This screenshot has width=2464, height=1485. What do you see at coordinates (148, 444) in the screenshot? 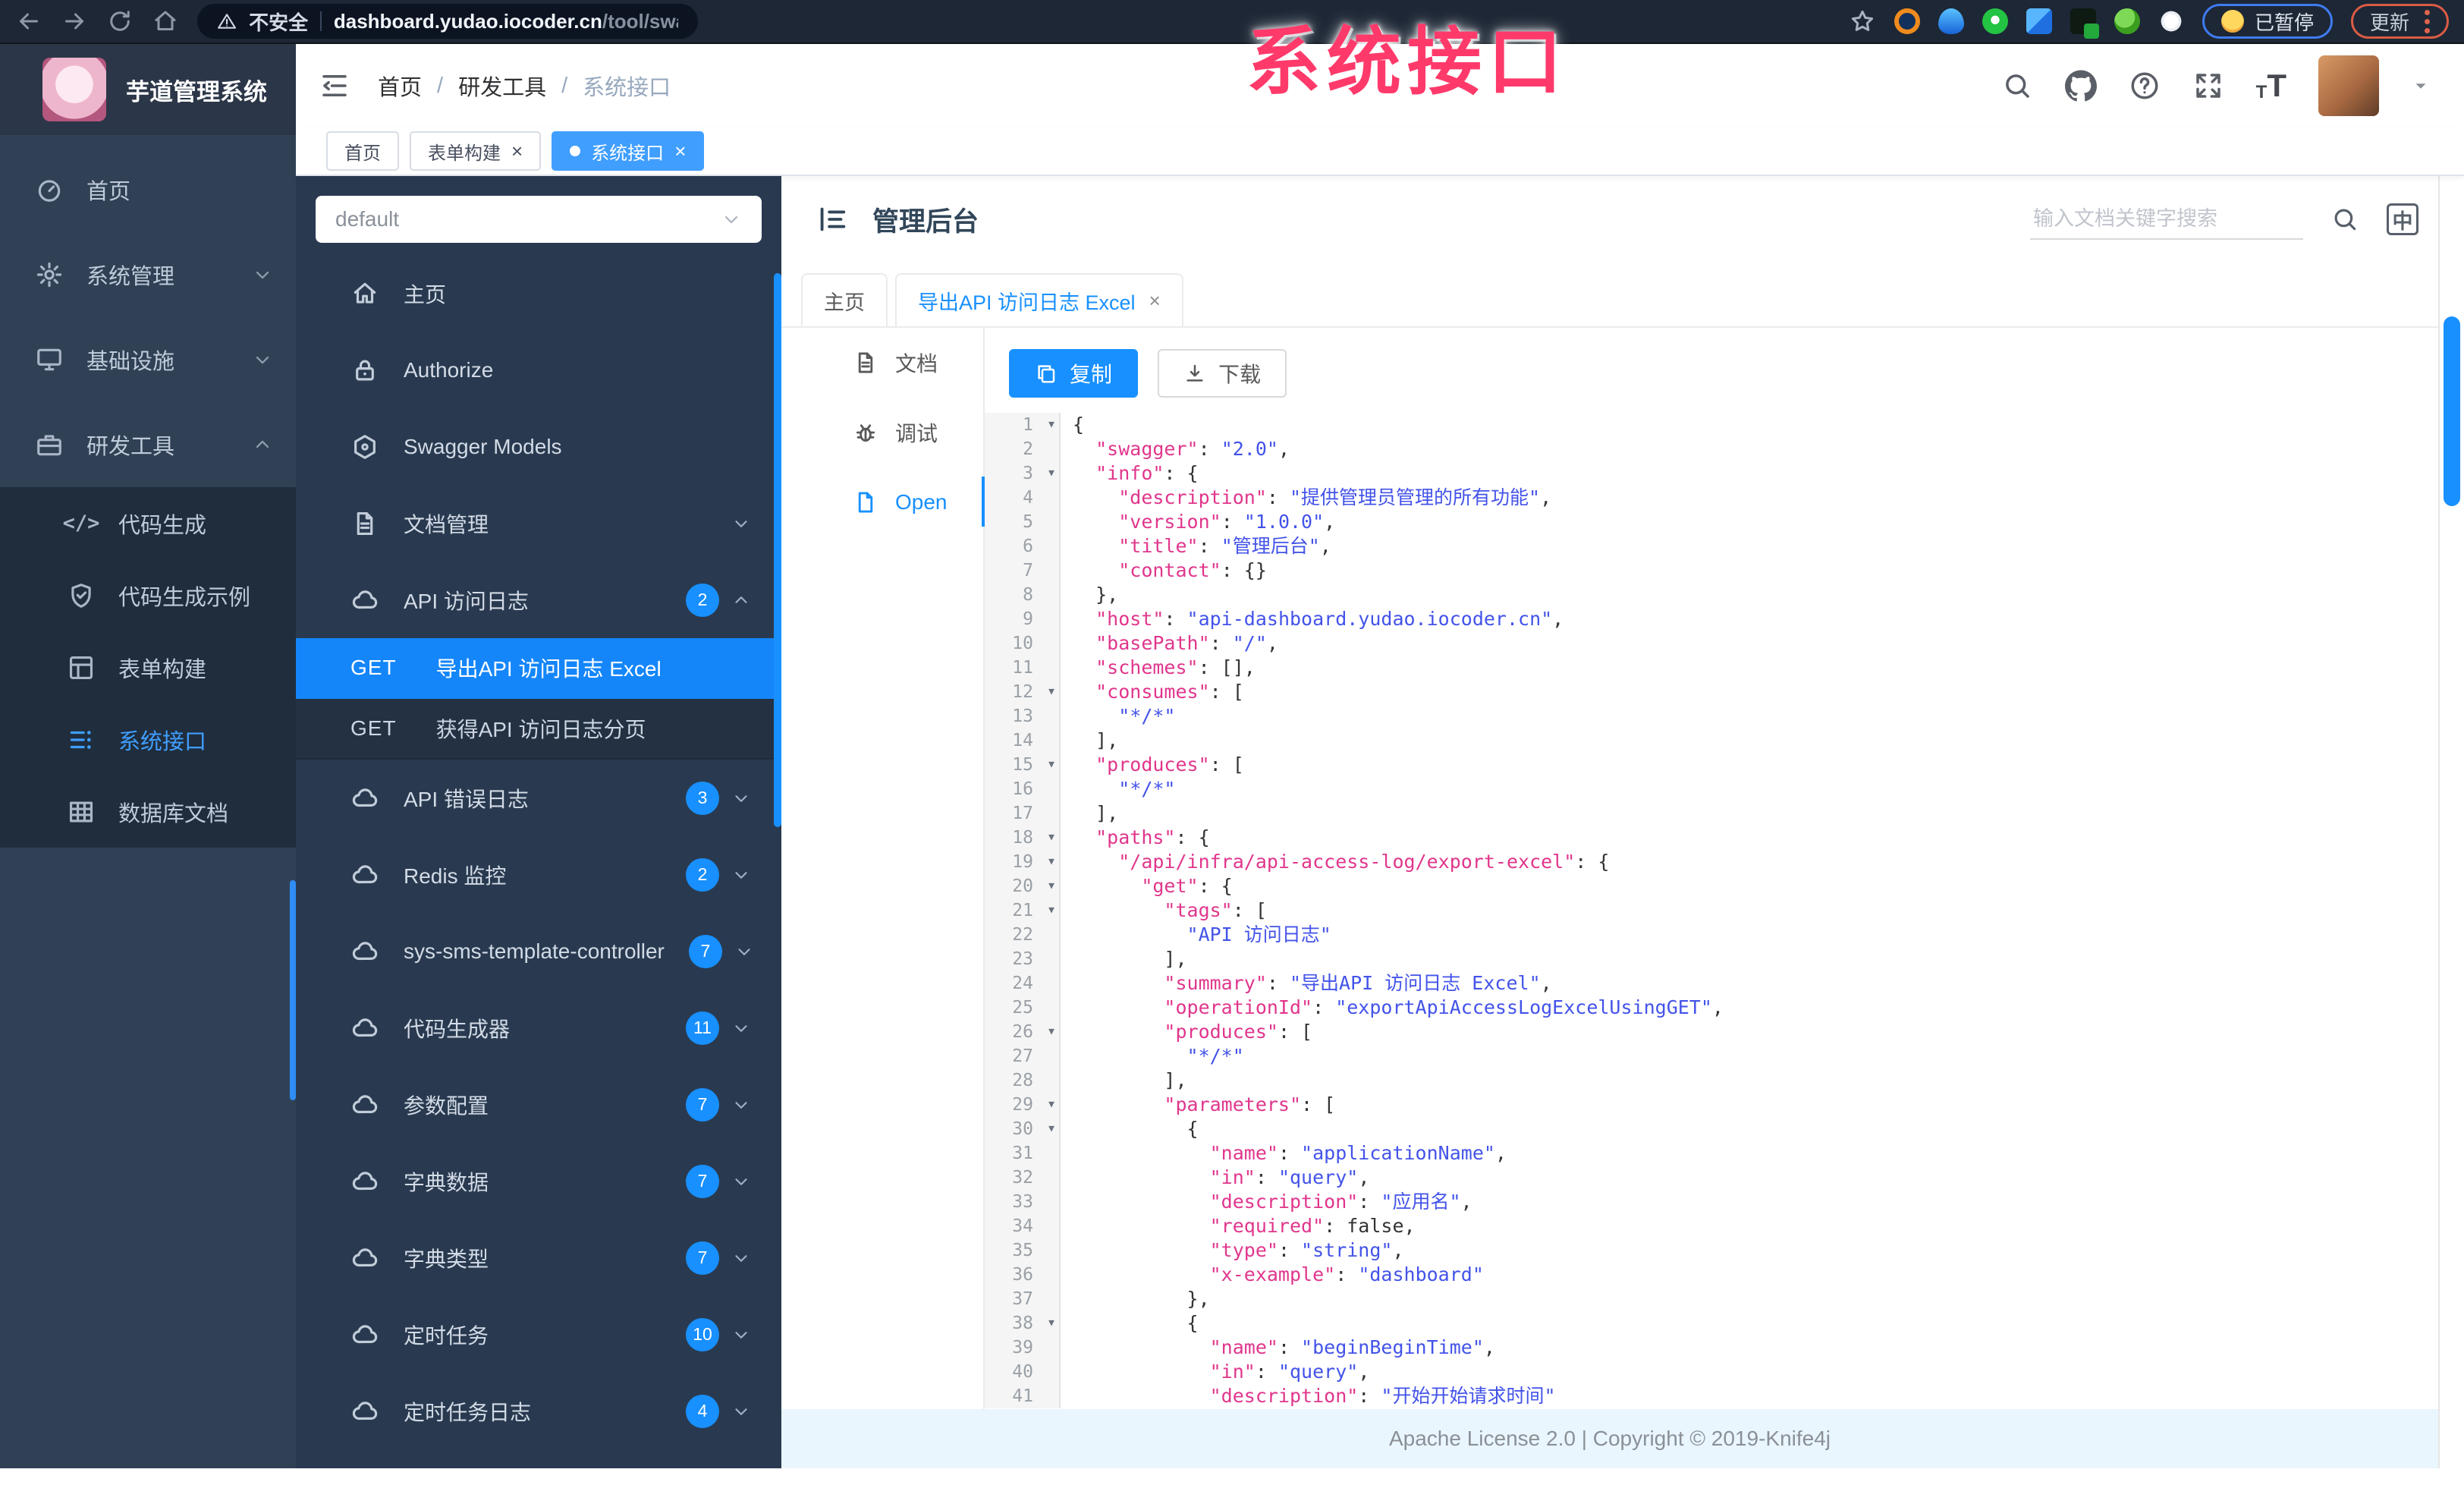
I see `sidebar-item-dev-tools: 研发工具` at bounding box center [148, 444].